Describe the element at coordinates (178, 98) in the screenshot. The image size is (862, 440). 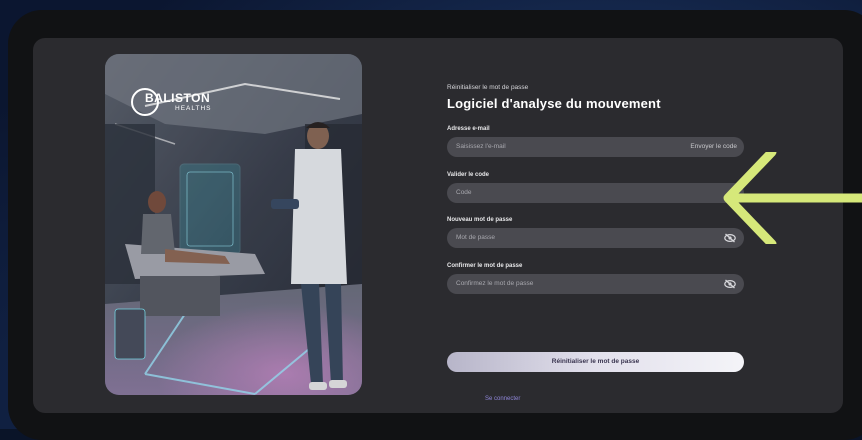
I see `brand-name: BALISTON` at that location.